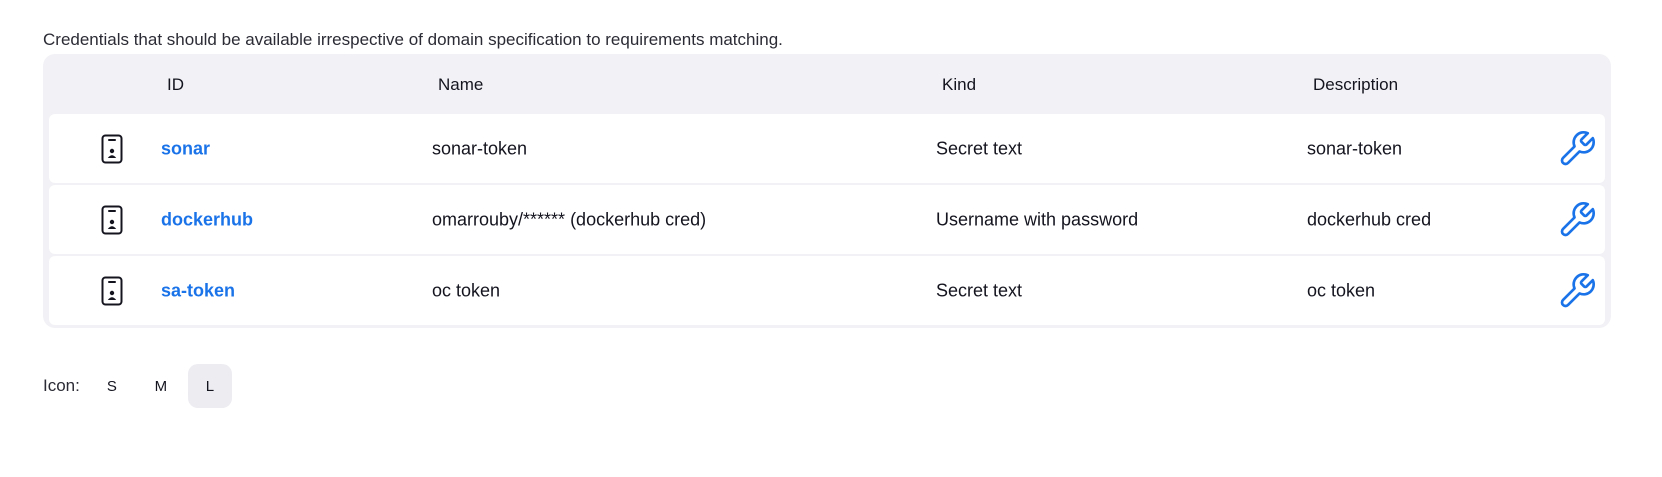 Image resolution: width=1662 pixels, height=477 pixels. Describe the element at coordinates (1356, 84) in the screenshot. I see `header-description: Description` at that location.